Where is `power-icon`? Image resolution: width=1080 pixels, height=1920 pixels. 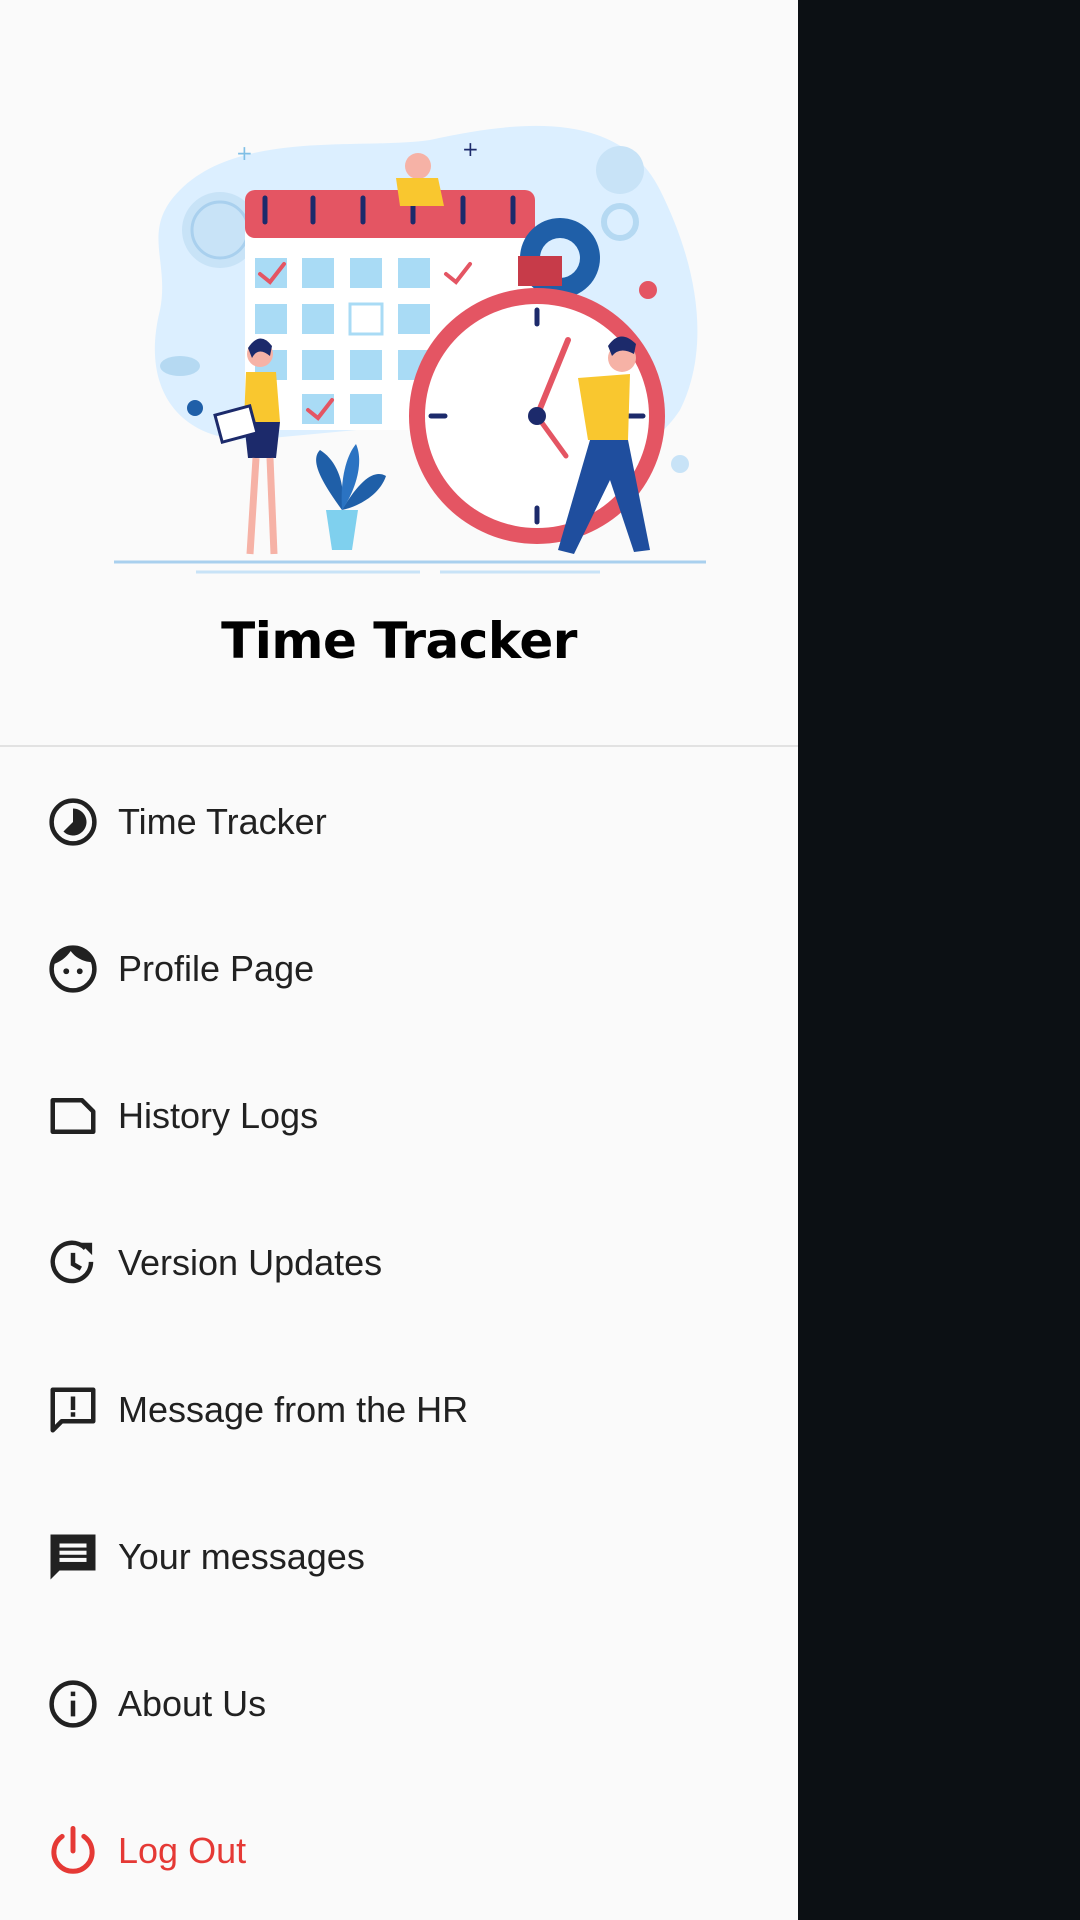
power-icon is located at coordinates (73, 1851).